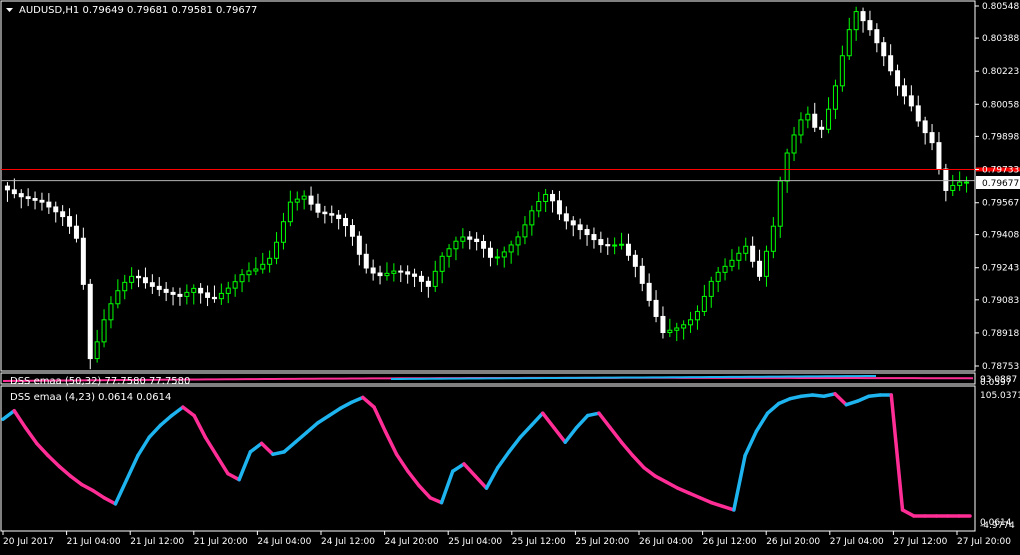  I want to click on time-axis-label: 26 Jul 12:00, so click(730, 542).